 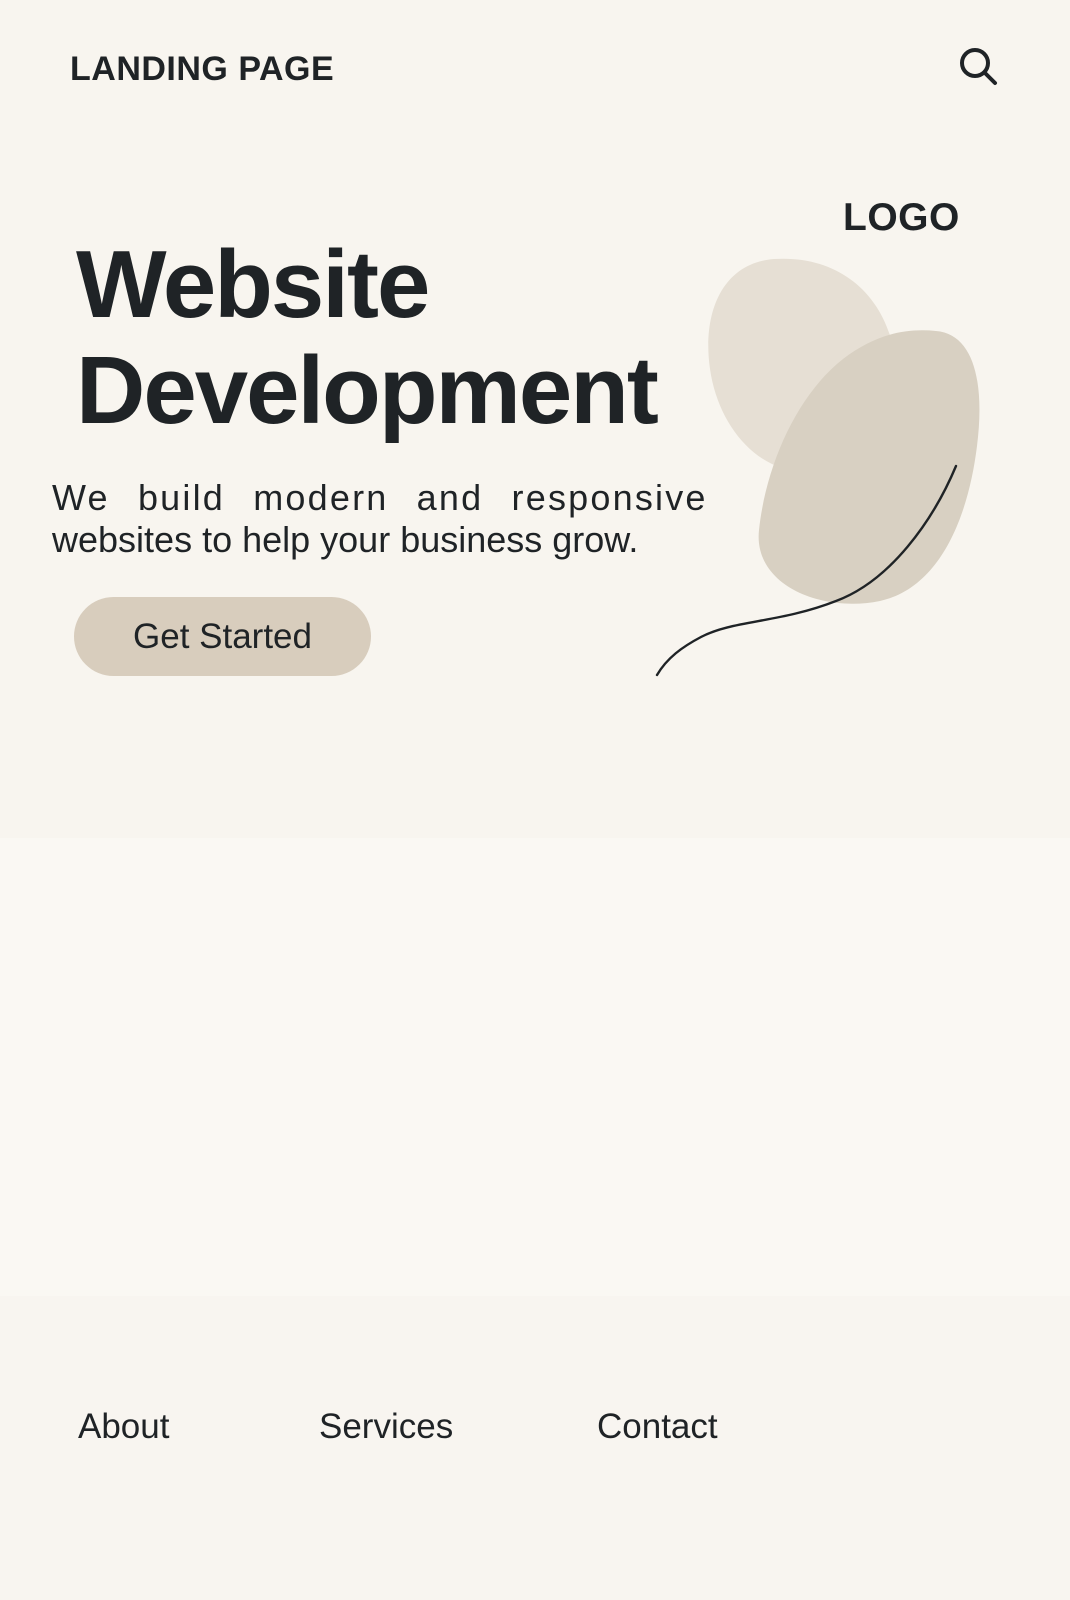 I want to click on leaf-icon, so click(x=817, y=467).